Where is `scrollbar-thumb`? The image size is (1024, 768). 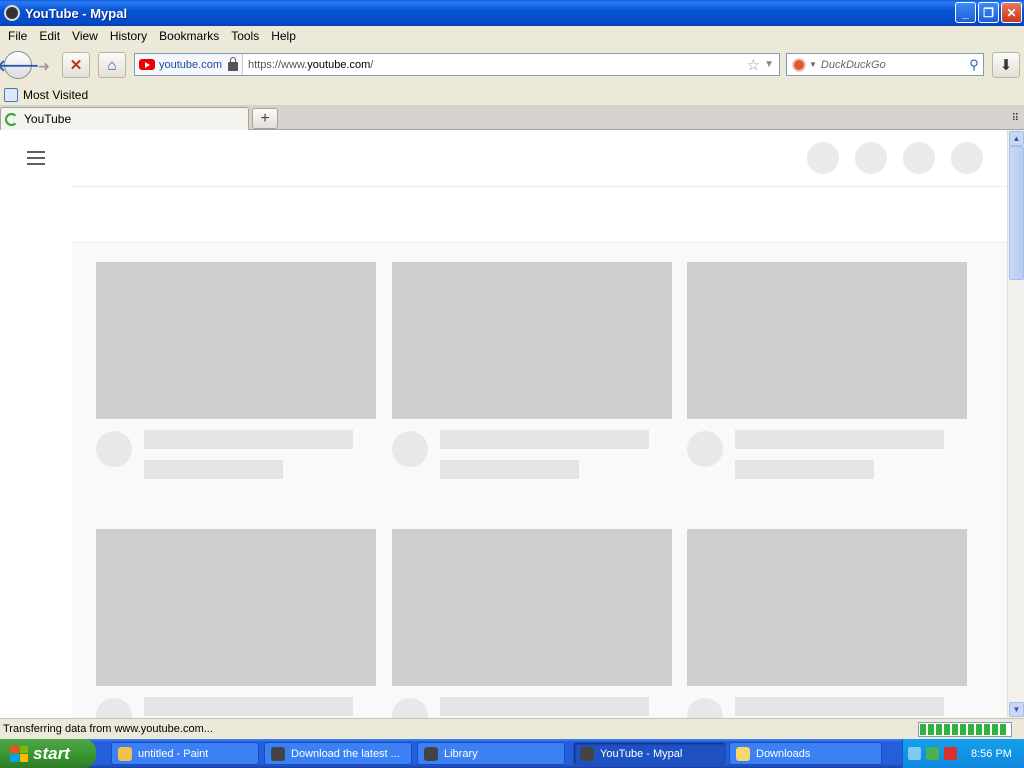
scrollbar-thumb is located at coordinates (1016, 213).